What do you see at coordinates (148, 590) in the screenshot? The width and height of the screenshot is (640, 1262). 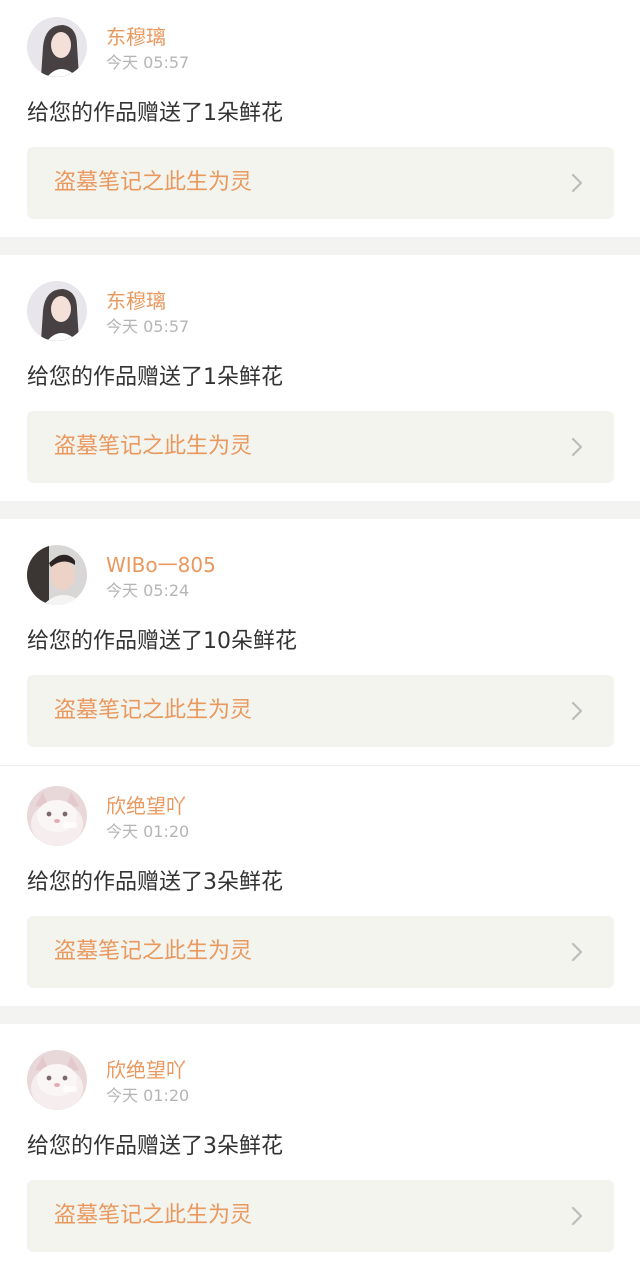 I see `timestamp: 今天 05:24` at bounding box center [148, 590].